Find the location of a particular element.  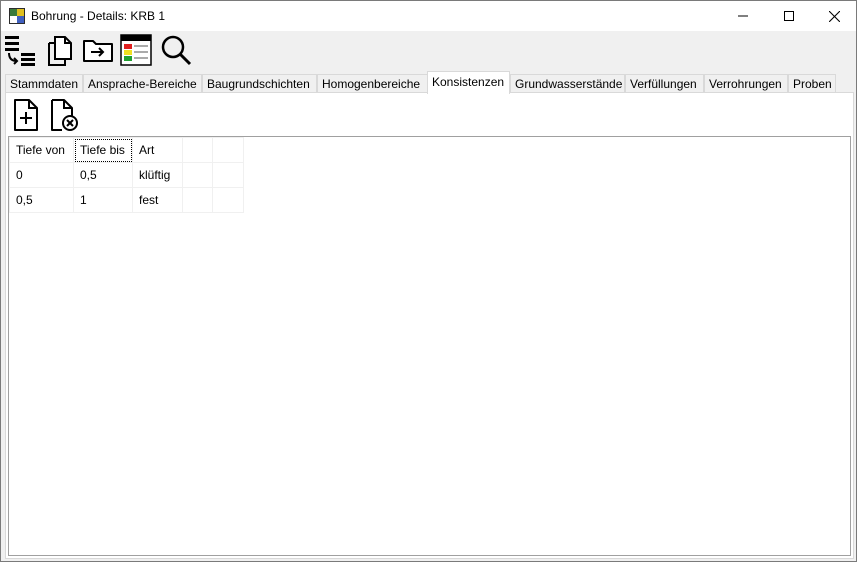

tab-homogenbereiche: Homogenbereiche is located at coordinates (372, 83).